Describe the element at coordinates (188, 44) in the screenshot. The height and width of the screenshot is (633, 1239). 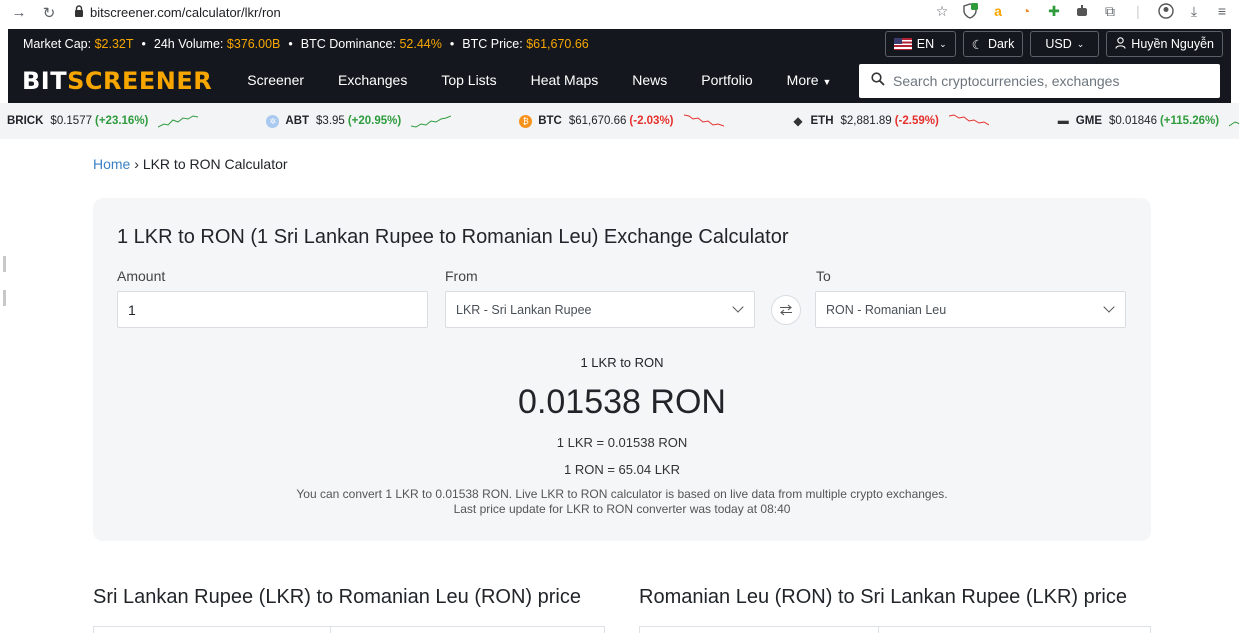
I see `volume-label: 24h Volume:` at that location.